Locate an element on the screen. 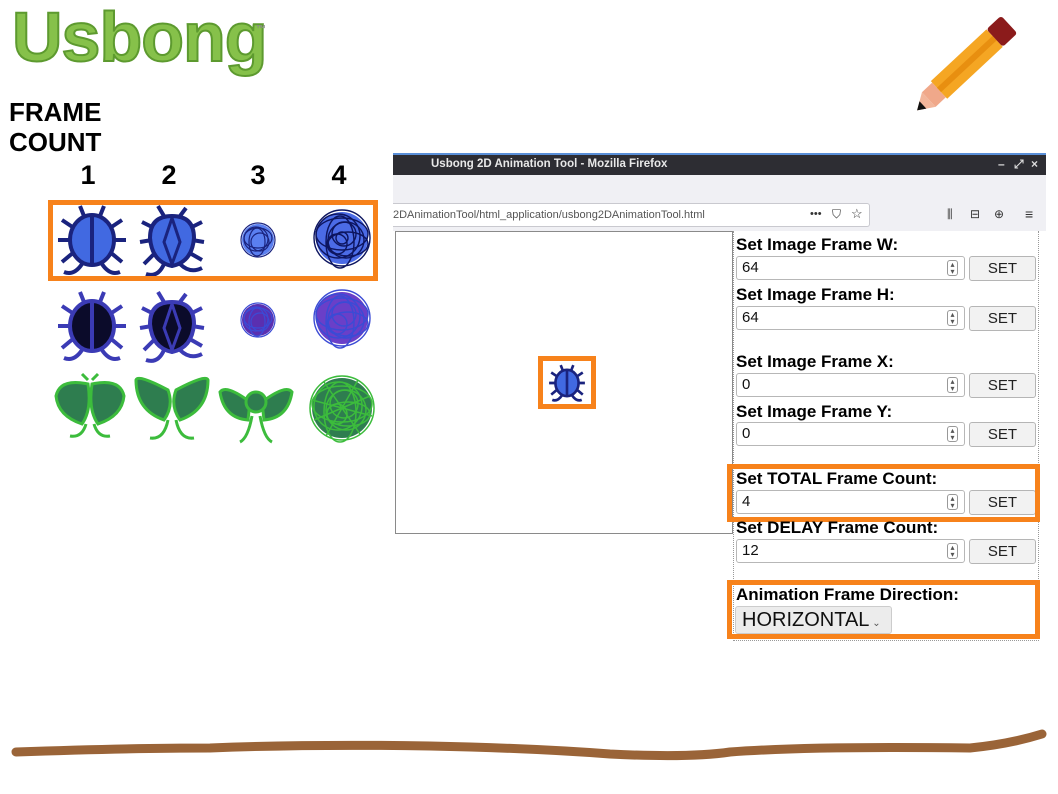 The width and height of the screenshot is (1058, 794). frame-y-label: Set Image Frame Y: is located at coordinates (814, 411).